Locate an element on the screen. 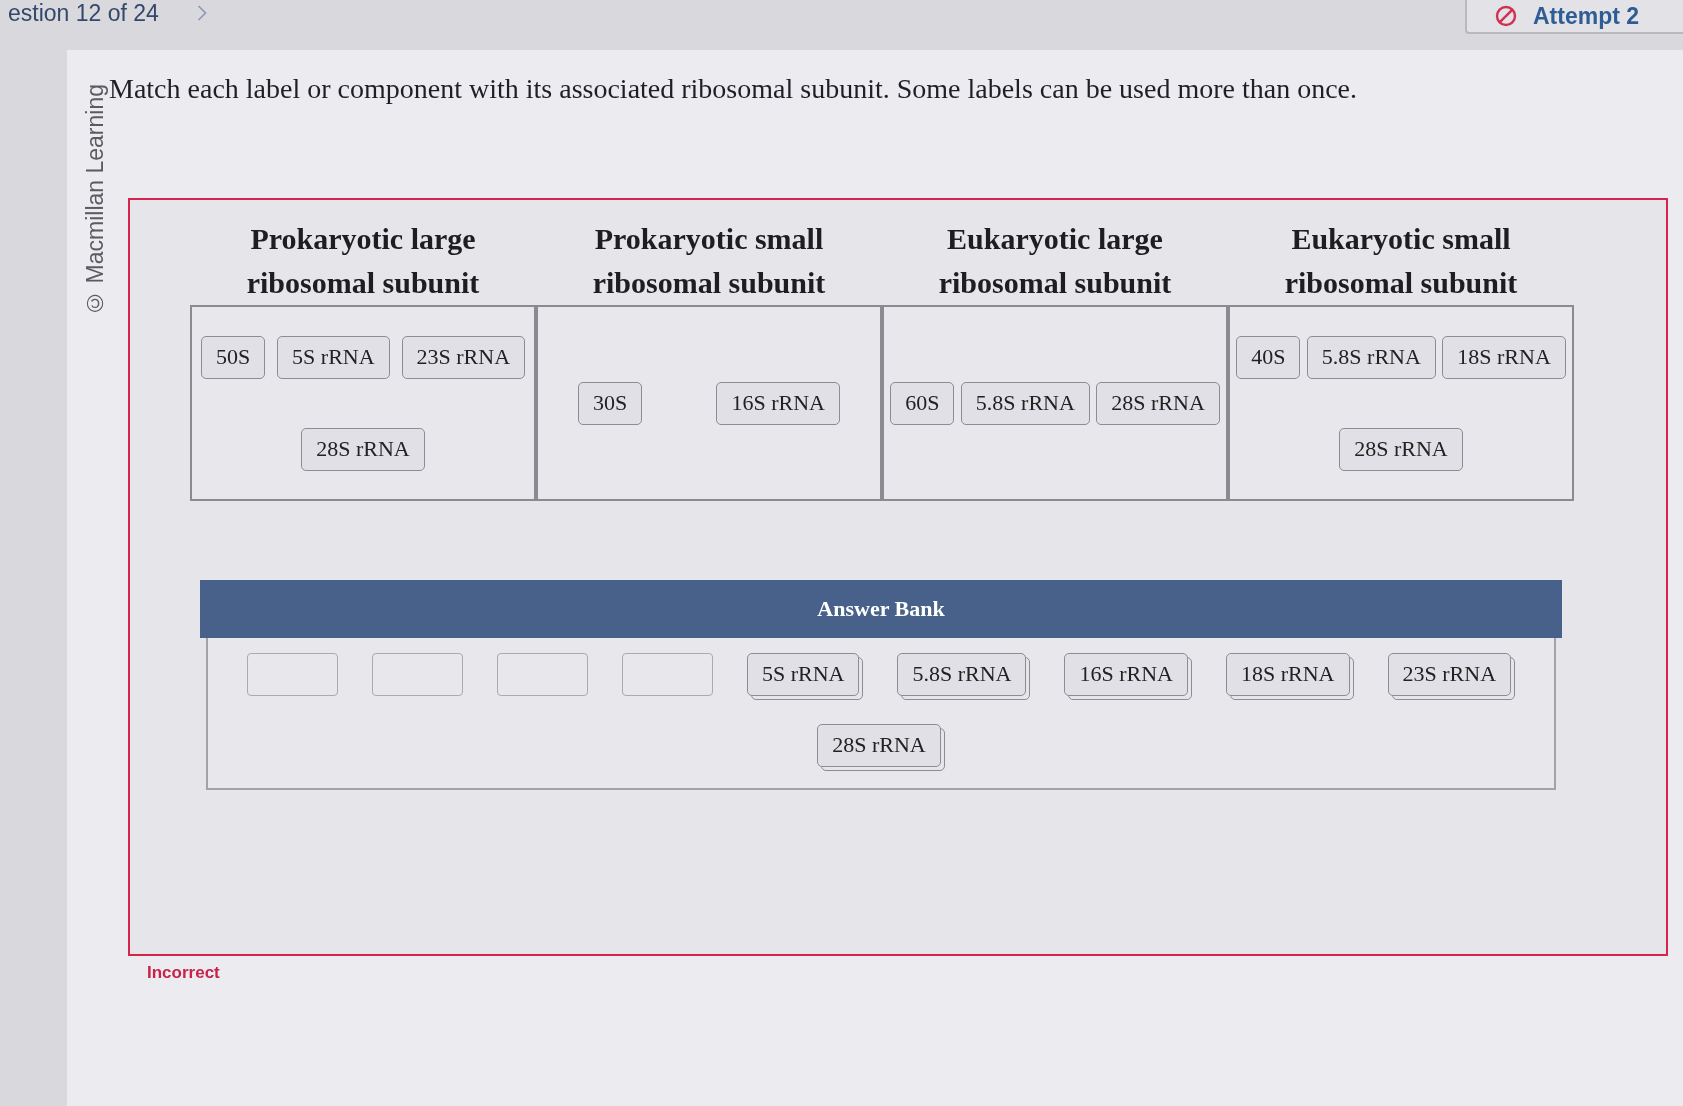 The width and height of the screenshot is (1683, 1106). chevron-right-icon is located at coordinates (201, 13).